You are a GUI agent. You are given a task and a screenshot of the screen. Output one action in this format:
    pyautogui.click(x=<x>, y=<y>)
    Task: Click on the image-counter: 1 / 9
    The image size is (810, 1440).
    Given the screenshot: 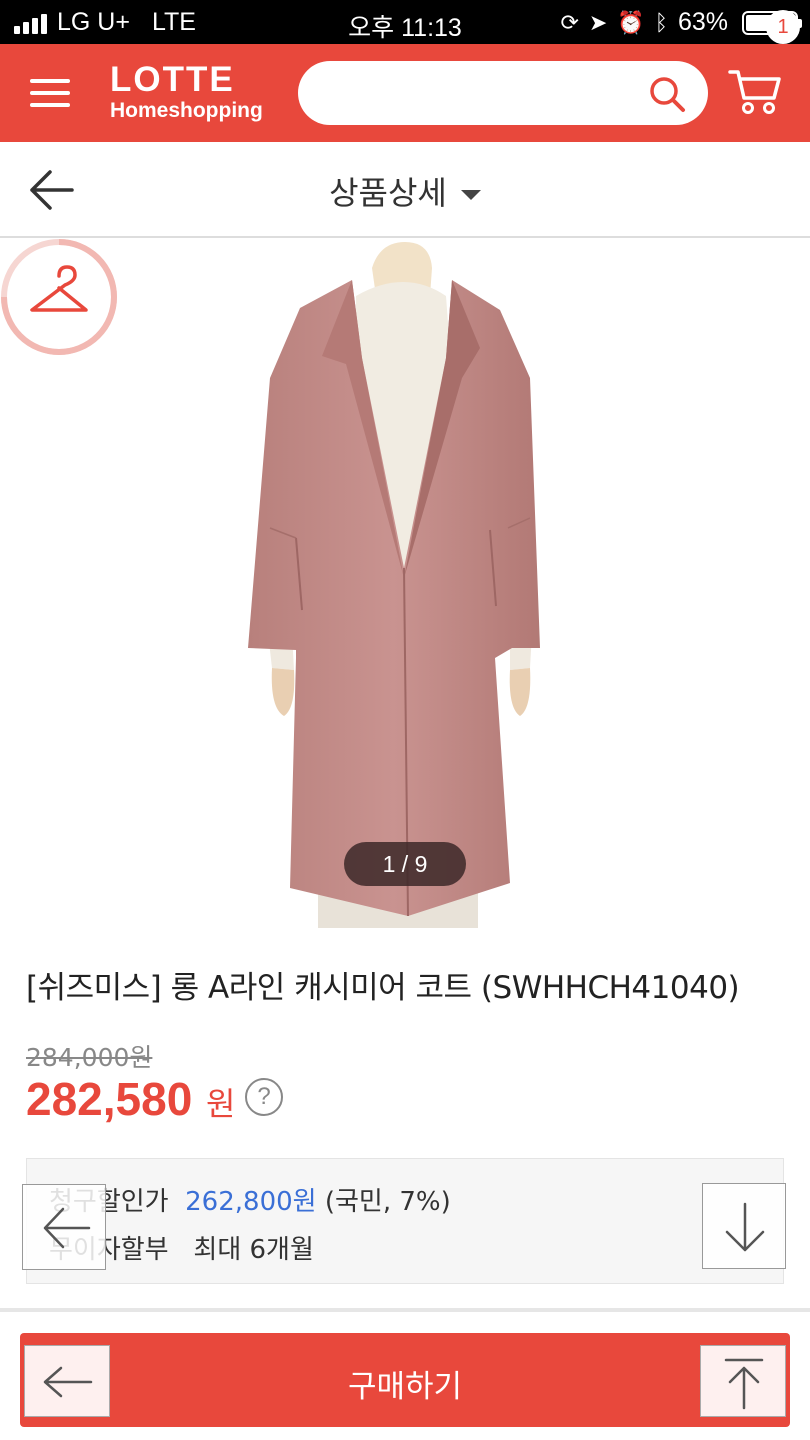 What is the action you would take?
    pyautogui.click(x=405, y=864)
    